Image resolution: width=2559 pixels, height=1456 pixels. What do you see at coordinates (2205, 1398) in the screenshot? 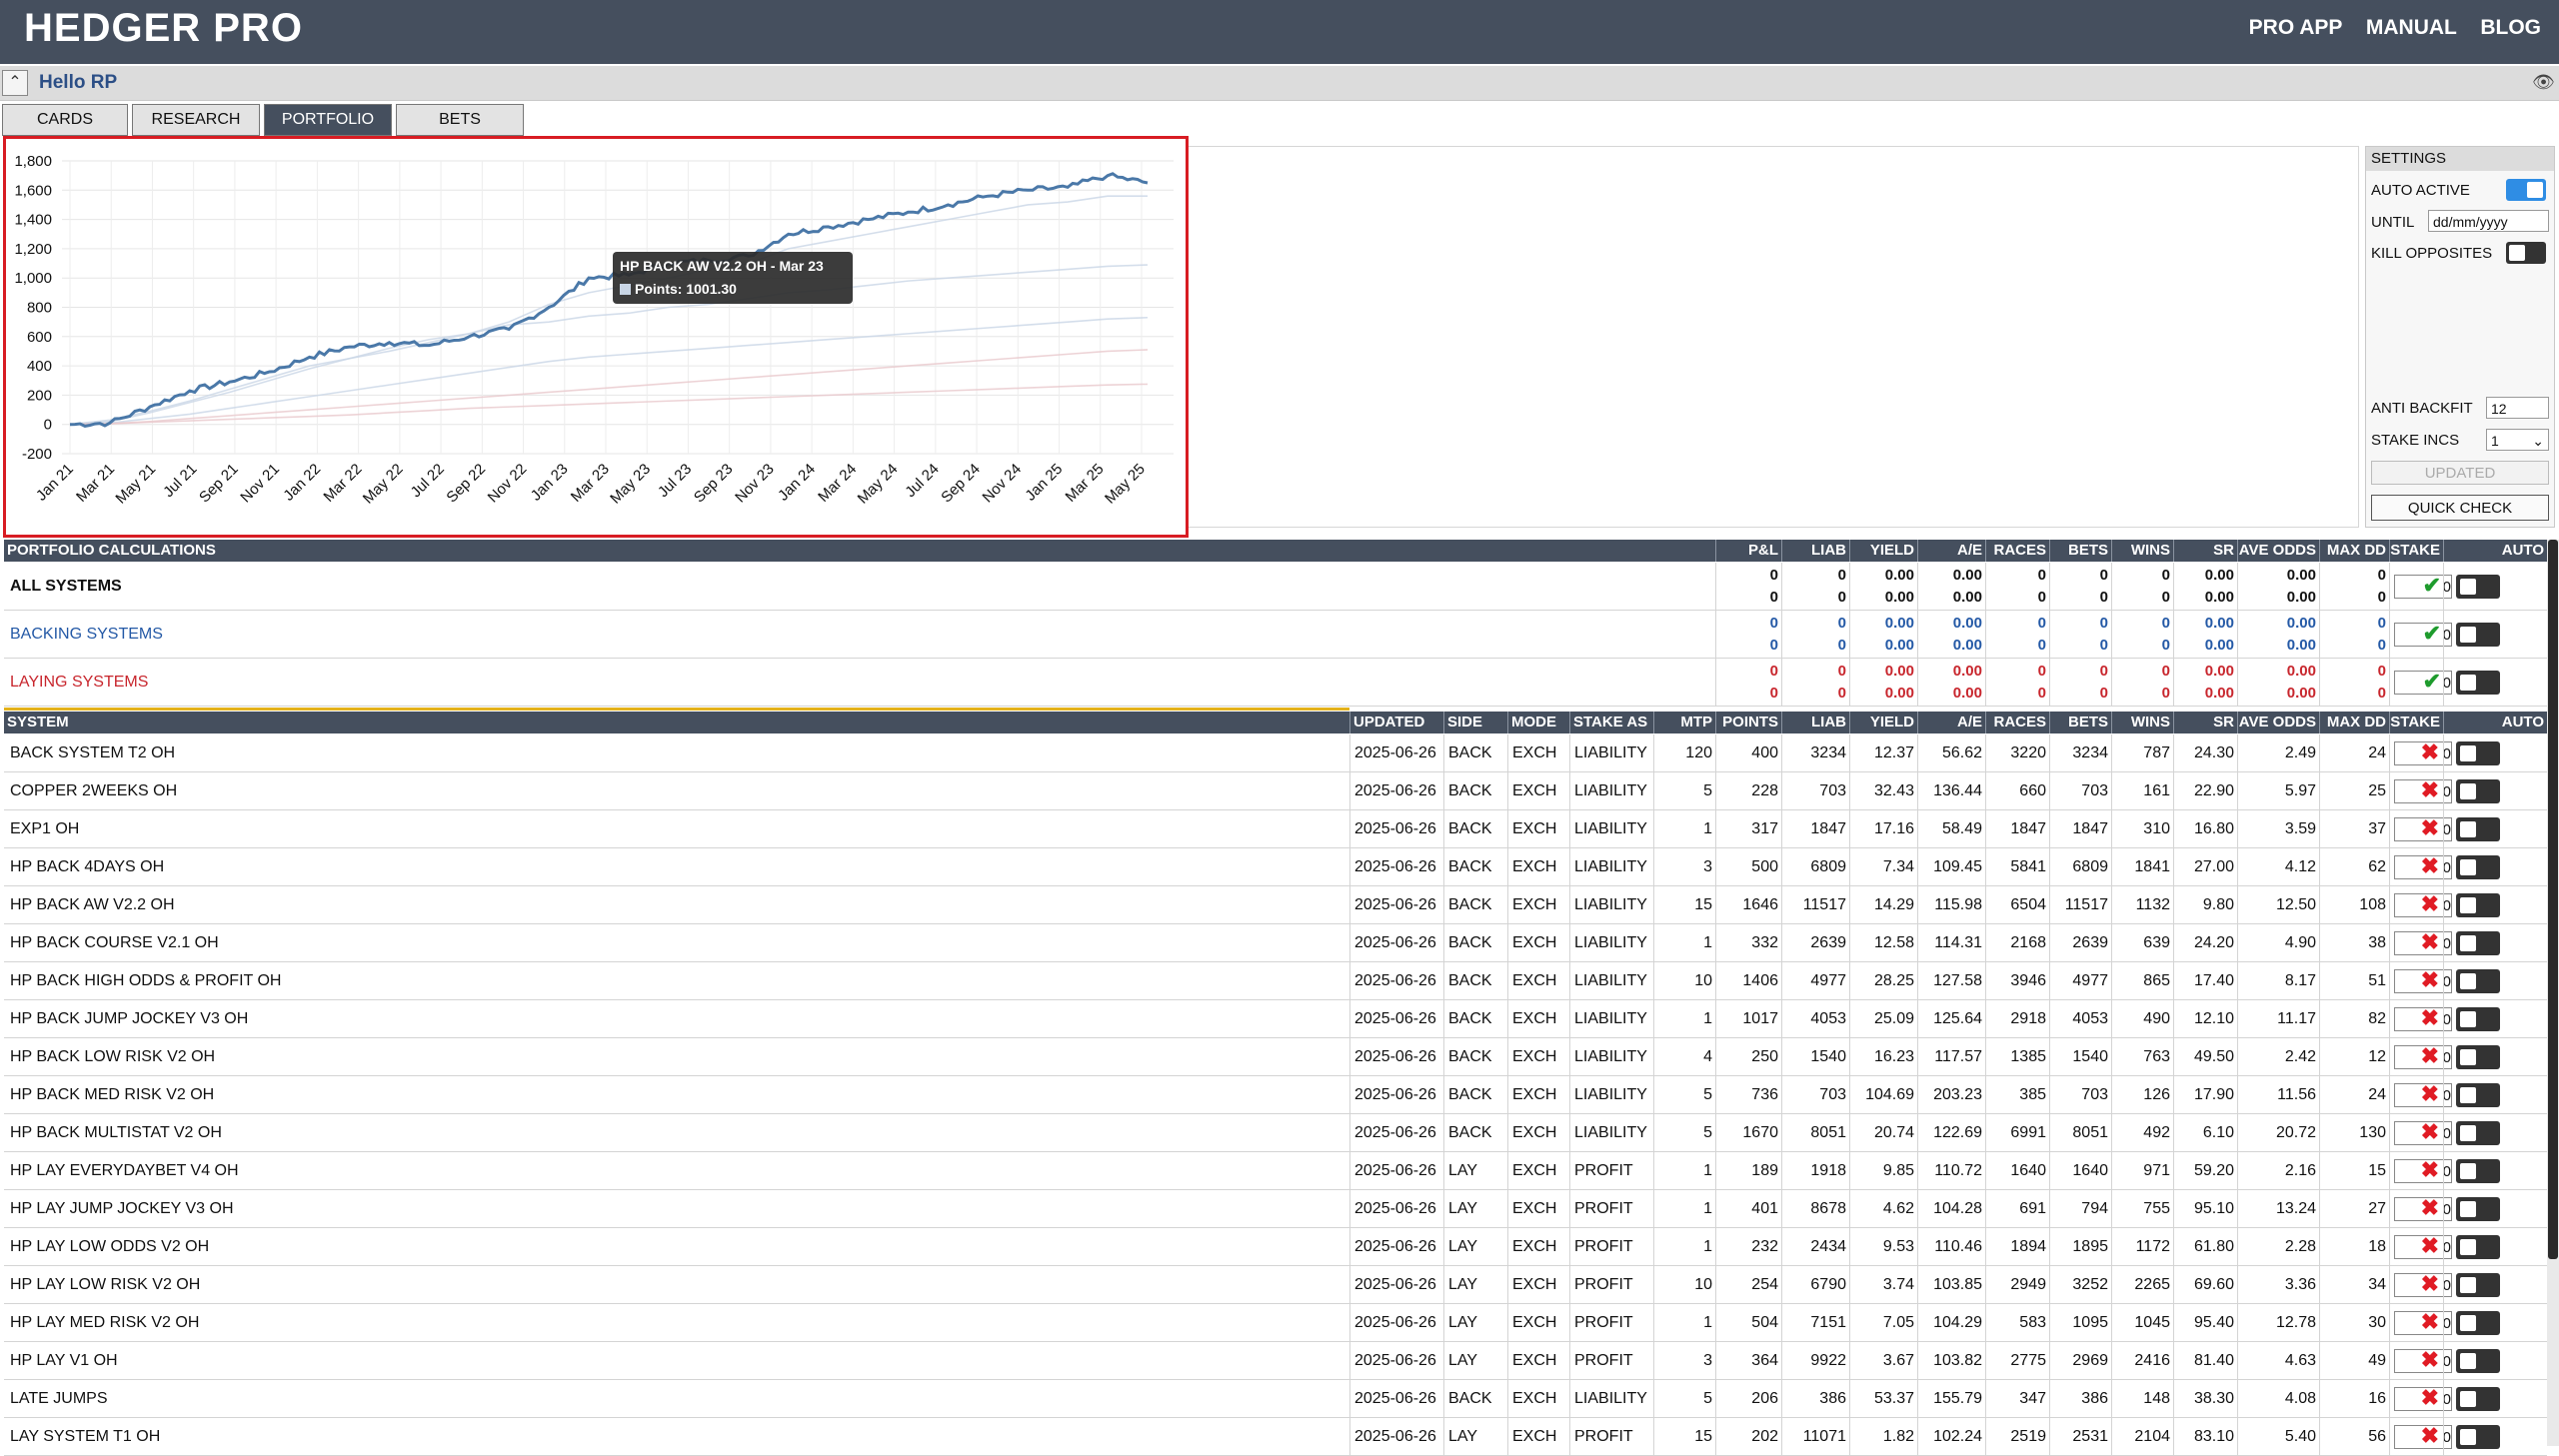
I see `system-cell: 38.30` at bounding box center [2205, 1398].